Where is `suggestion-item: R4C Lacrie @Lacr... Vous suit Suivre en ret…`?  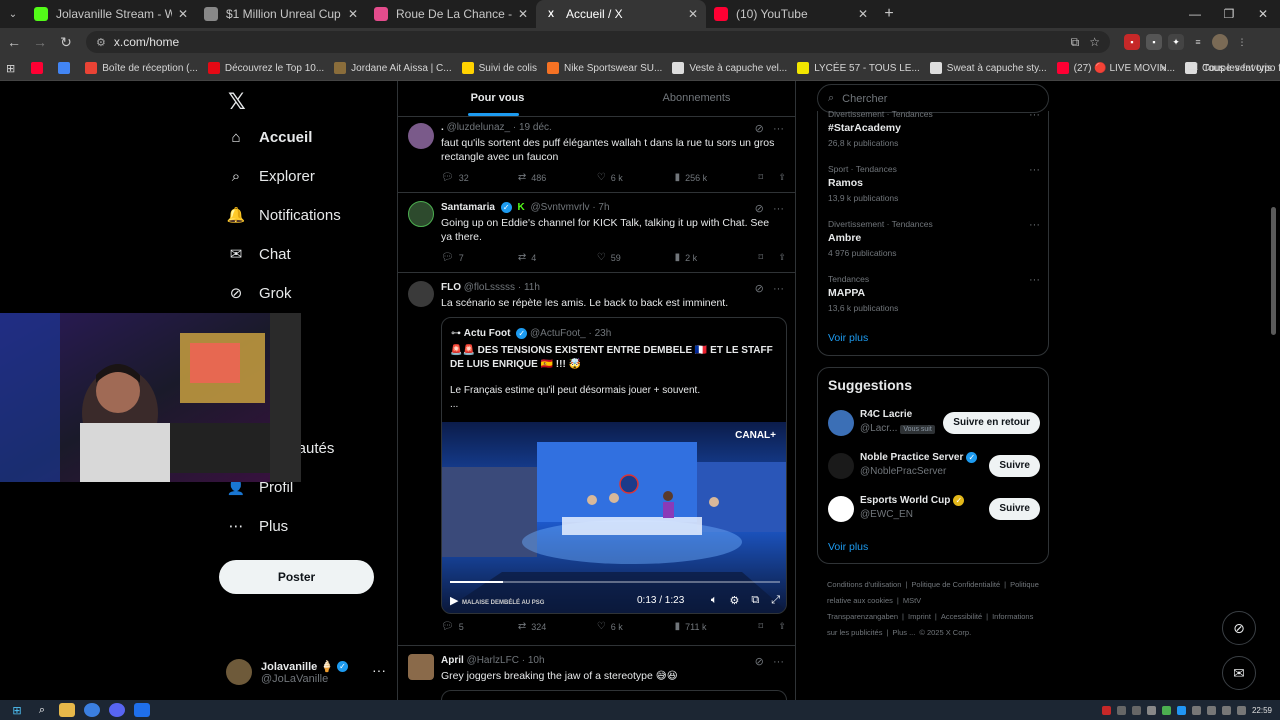 suggestion-item: R4C Lacrie @Lacr... Vous suit Suivre en ret… is located at coordinates (934, 423).